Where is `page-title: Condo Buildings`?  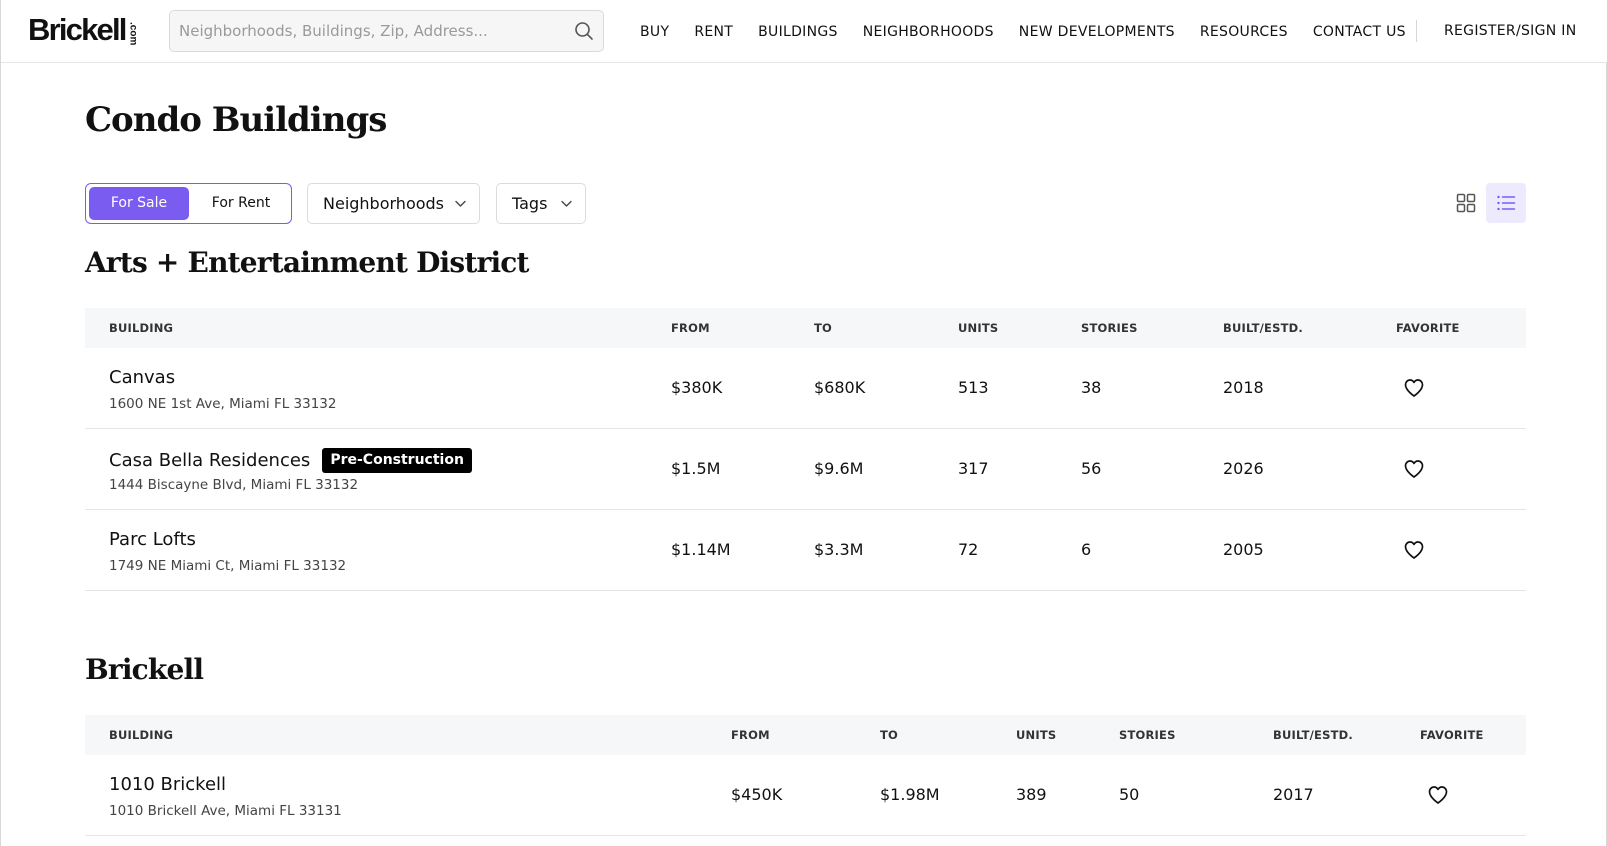 page-title: Condo Buildings is located at coordinates (236, 120).